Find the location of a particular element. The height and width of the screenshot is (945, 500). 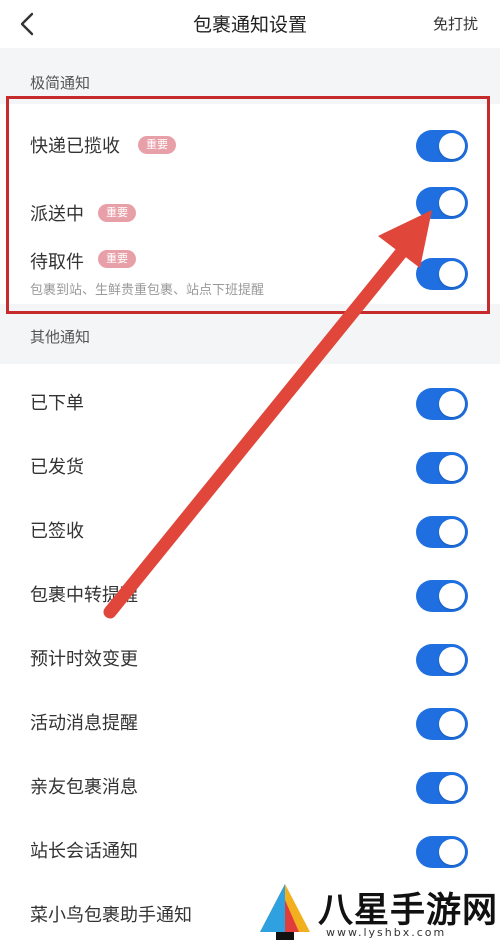

setting-label: 快递已揽收 is located at coordinates (75, 146).